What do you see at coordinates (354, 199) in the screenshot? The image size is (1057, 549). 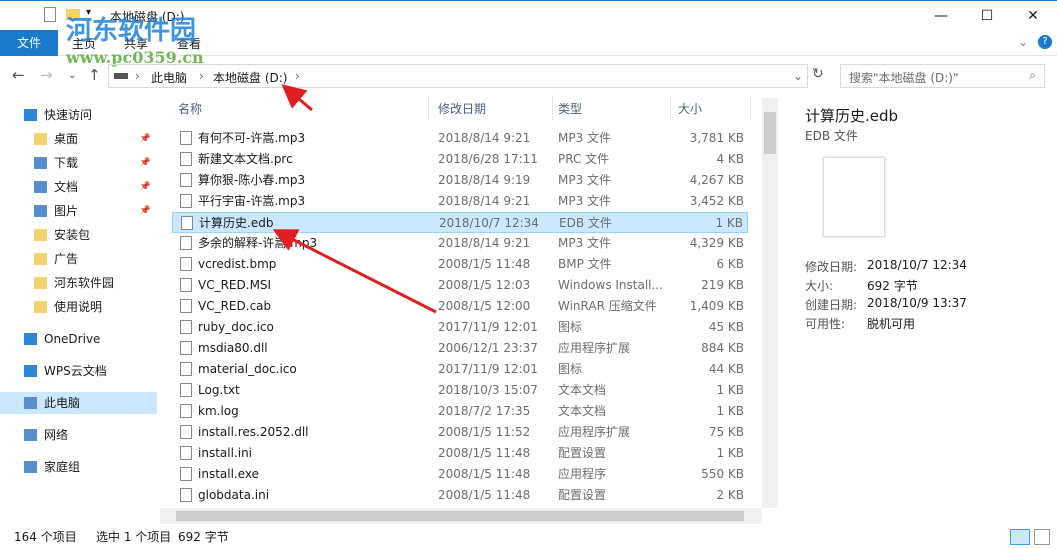 I see `annotation-arrows` at bounding box center [354, 199].